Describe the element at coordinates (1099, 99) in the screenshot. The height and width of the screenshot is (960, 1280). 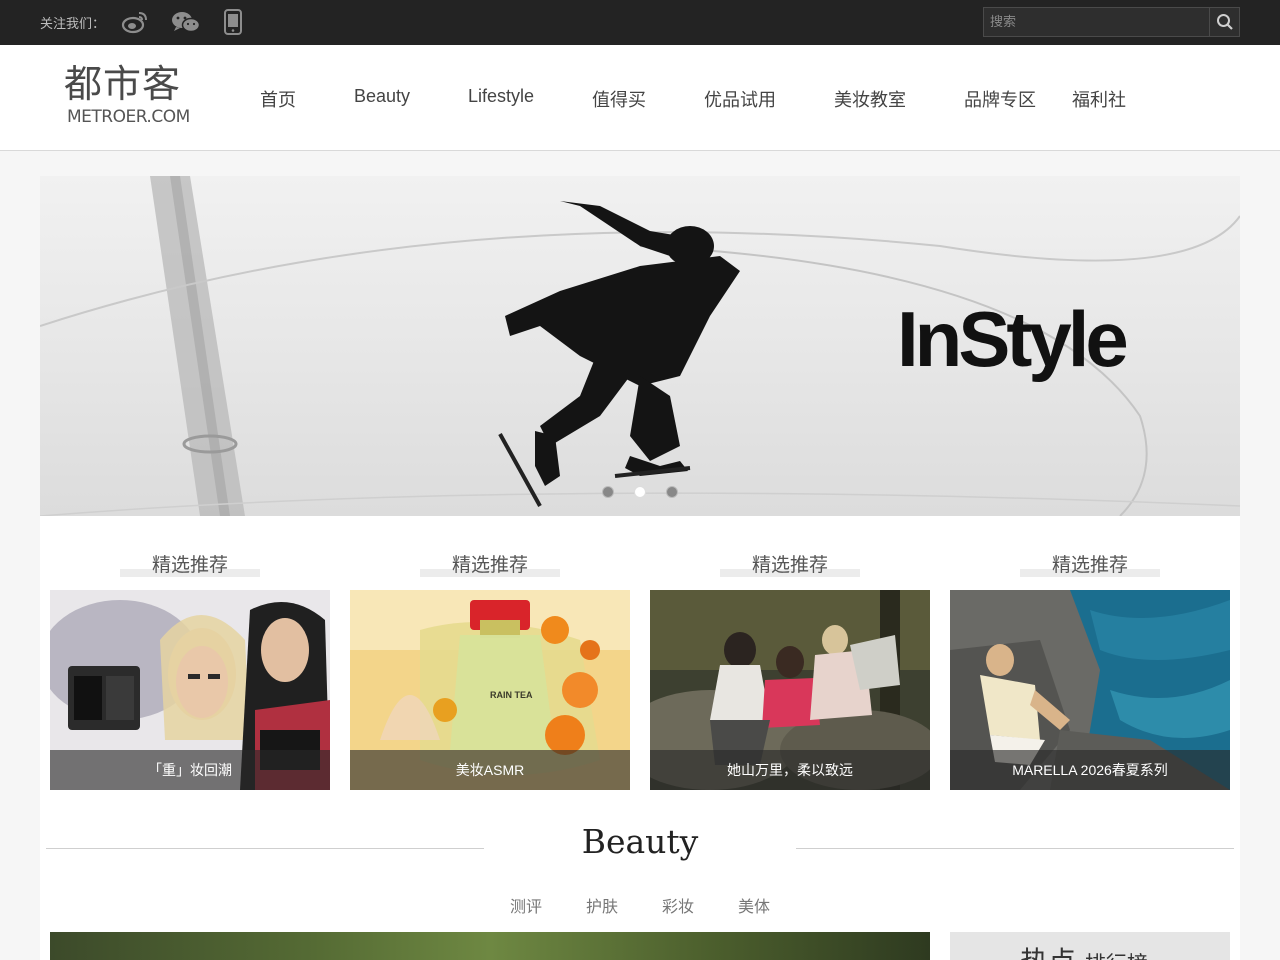
I see `nav-item-welfare: 福利社` at that location.